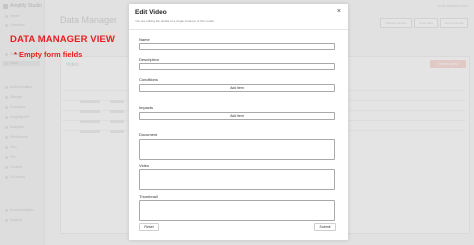  I want to click on divider, so click(238, 29).